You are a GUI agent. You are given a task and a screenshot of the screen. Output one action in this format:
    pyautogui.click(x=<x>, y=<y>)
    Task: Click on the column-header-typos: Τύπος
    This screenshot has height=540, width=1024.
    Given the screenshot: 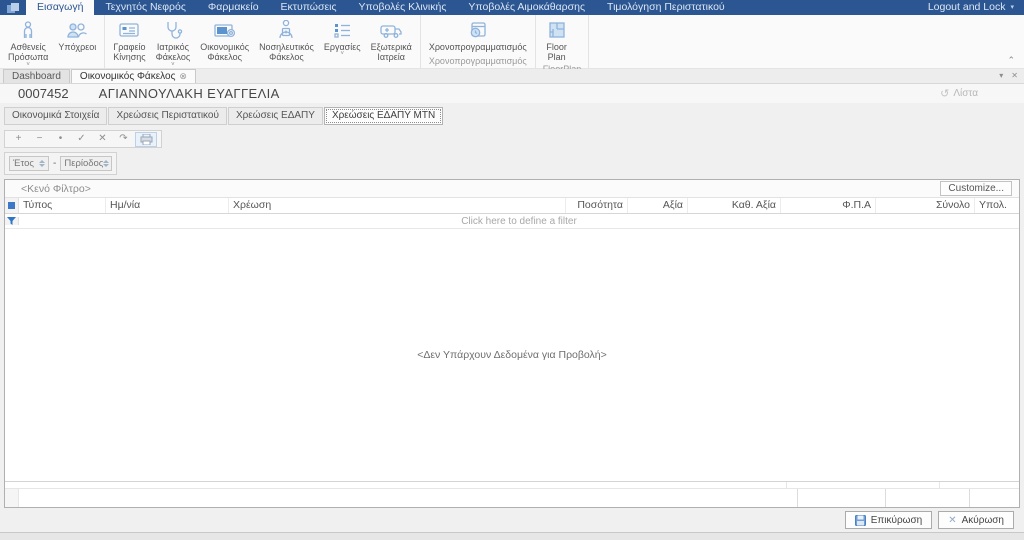 What is the action you would take?
    pyautogui.click(x=62, y=205)
    